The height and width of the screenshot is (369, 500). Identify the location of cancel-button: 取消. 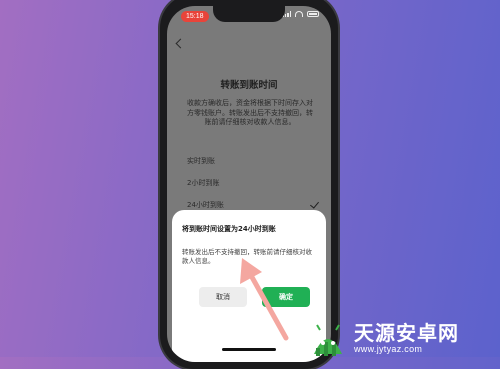
(223, 297).